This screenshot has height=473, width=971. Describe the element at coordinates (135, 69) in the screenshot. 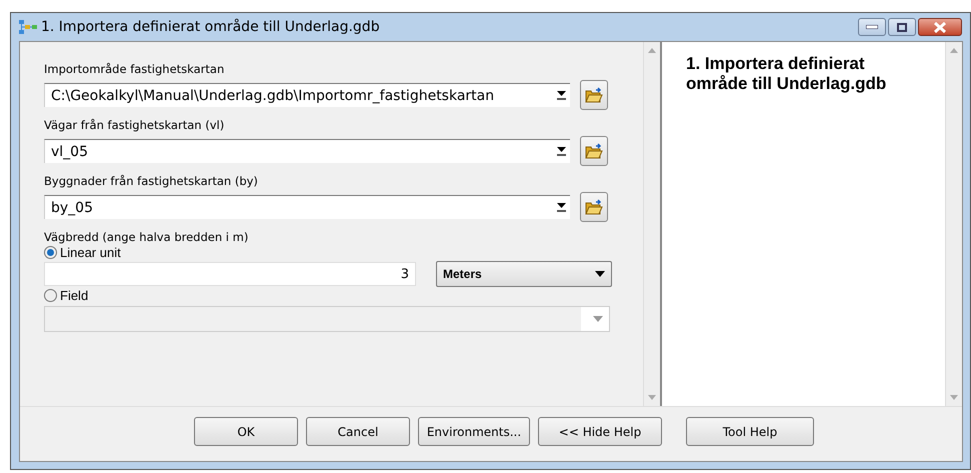

I see `parameter-label: Importområde fastighetskartan` at that location.